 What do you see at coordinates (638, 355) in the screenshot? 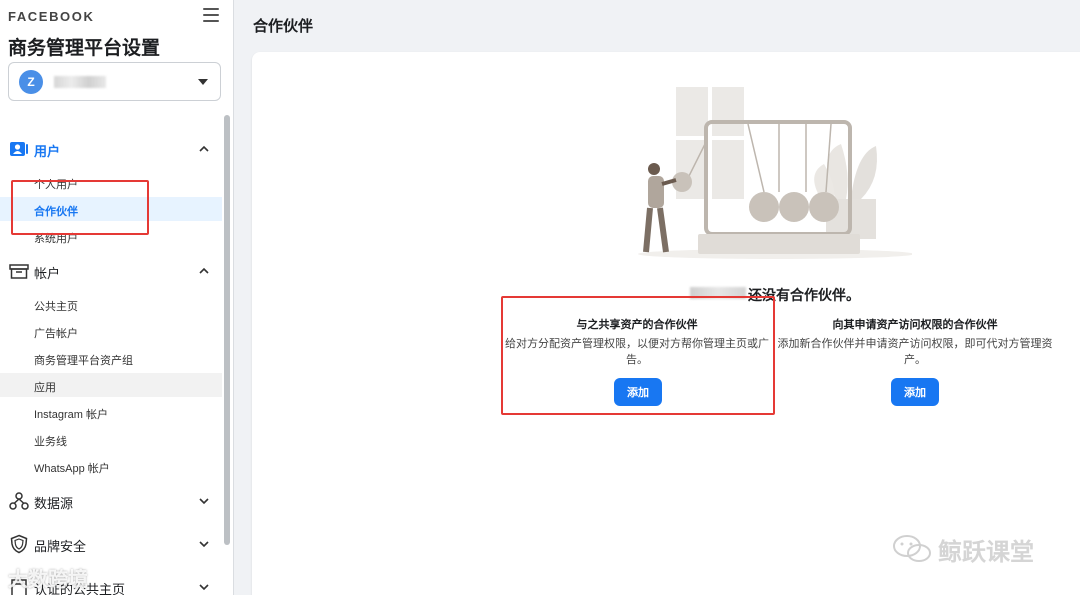
I see `highlight-box-share-option` at bounding box center [638, 355].